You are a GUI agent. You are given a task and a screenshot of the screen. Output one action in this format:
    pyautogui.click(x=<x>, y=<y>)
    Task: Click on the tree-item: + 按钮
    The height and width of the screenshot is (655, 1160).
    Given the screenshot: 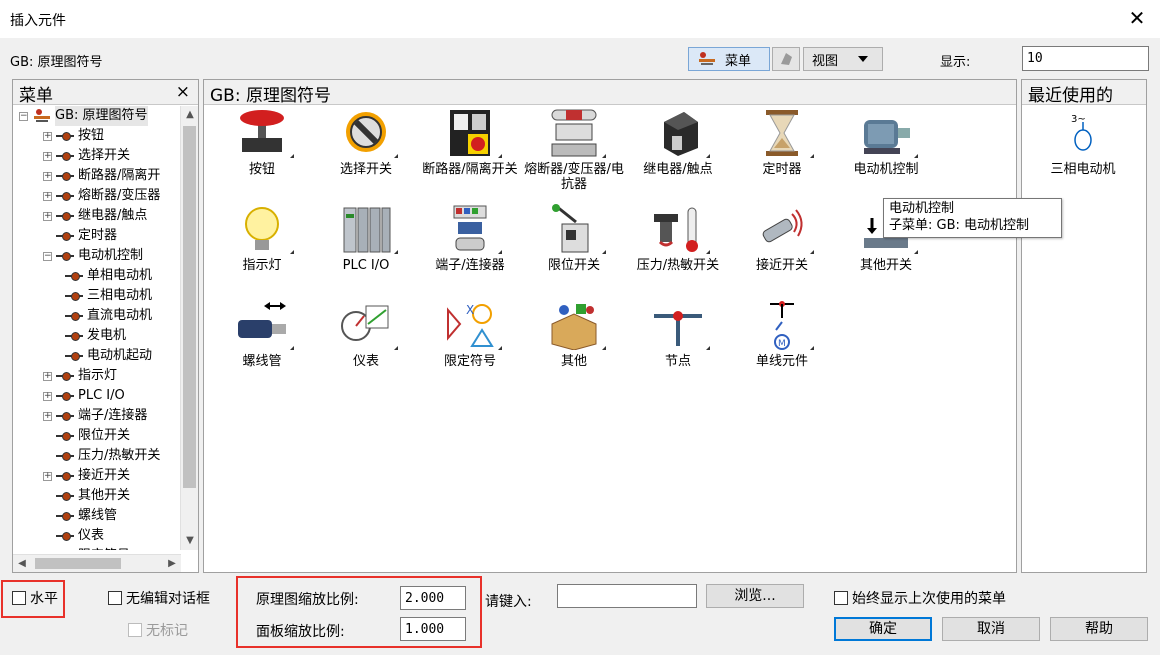 What is the action you would take?
    pyautogui.click(x=97, y=136)
    